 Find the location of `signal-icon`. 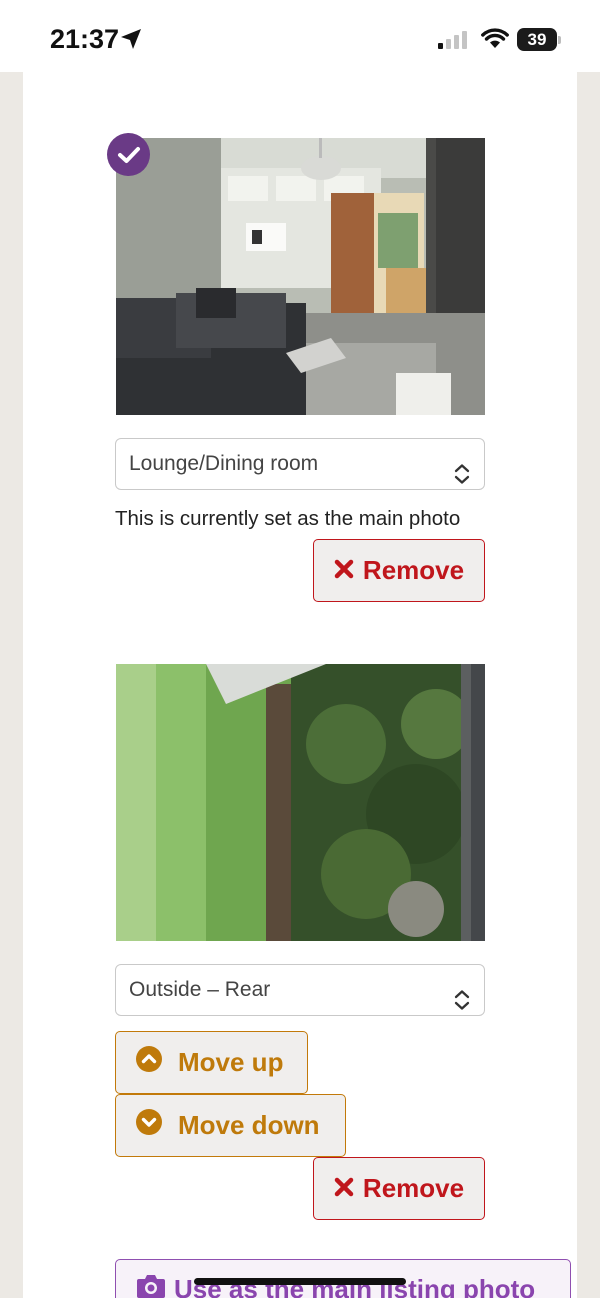

signal-icon is located at coordinates (453, 42).